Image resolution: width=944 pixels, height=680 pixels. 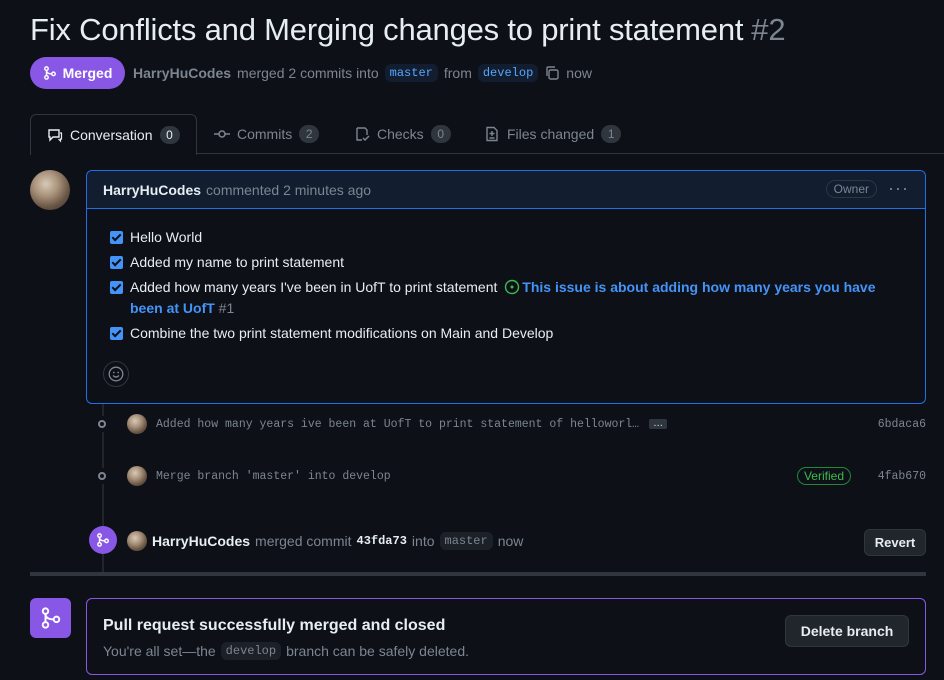 What do you see at coordinates (492, 134) in the screenshot?
I see `file-diff-icon` at bounding box center [492, 134].